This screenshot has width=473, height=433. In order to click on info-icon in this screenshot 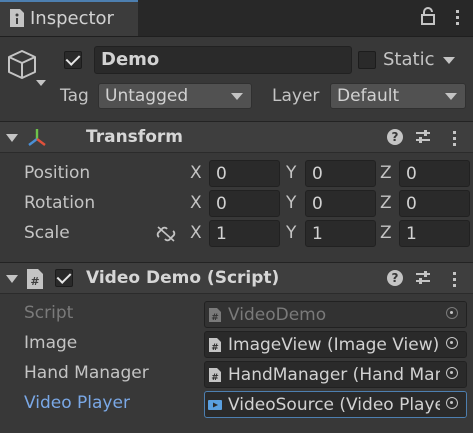, I will do `click(17, 18)`.